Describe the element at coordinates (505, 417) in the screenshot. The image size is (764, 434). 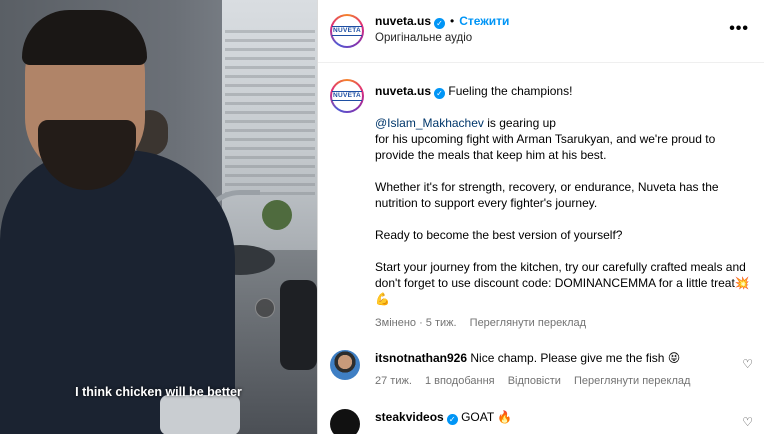
I see `comment-emoji: 🔥` at that location.